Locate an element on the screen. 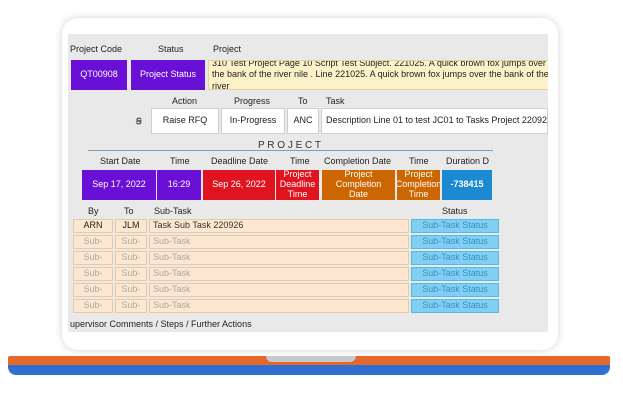 The image size is (623, 412). task-action-button: Raise RFQ is located at coordinates (185, 121).